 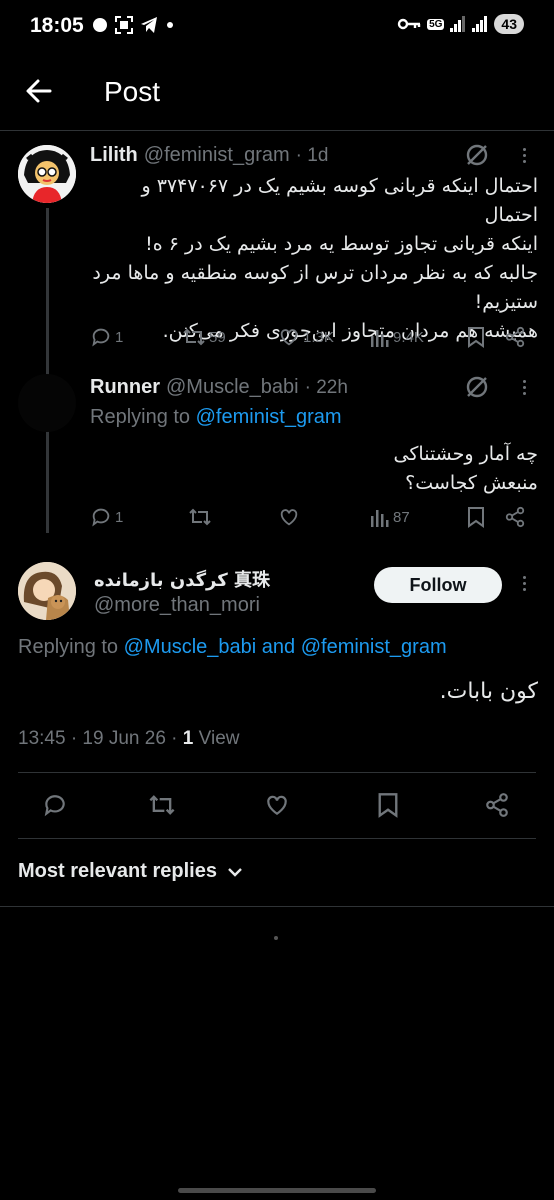 I want to click on replying-to-link-2: @feminist_gram, so click(x=374, y=647).